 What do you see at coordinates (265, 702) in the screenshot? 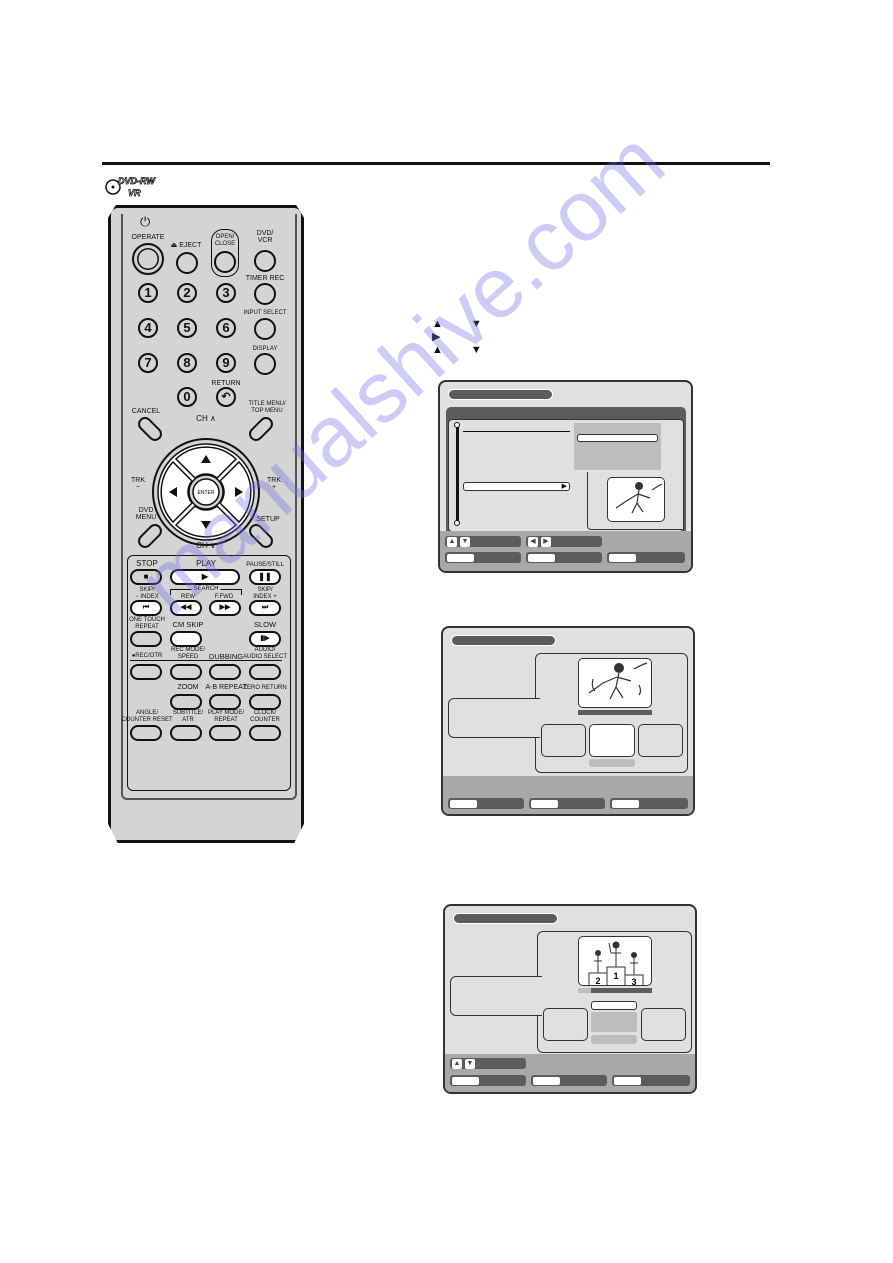
I see `zero-return-button` at bounding box center [265, 702].